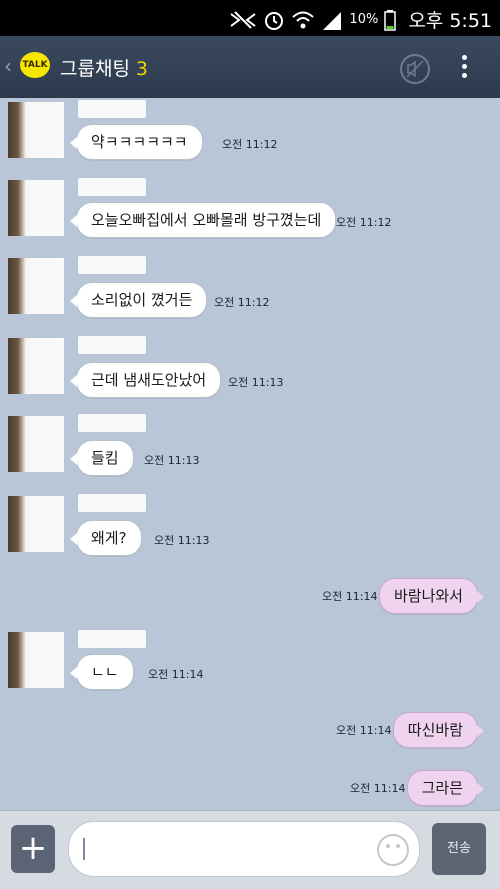  Describe the element at coordinates (390, 20) in the screenshot. I see `battery-icon` at that location.